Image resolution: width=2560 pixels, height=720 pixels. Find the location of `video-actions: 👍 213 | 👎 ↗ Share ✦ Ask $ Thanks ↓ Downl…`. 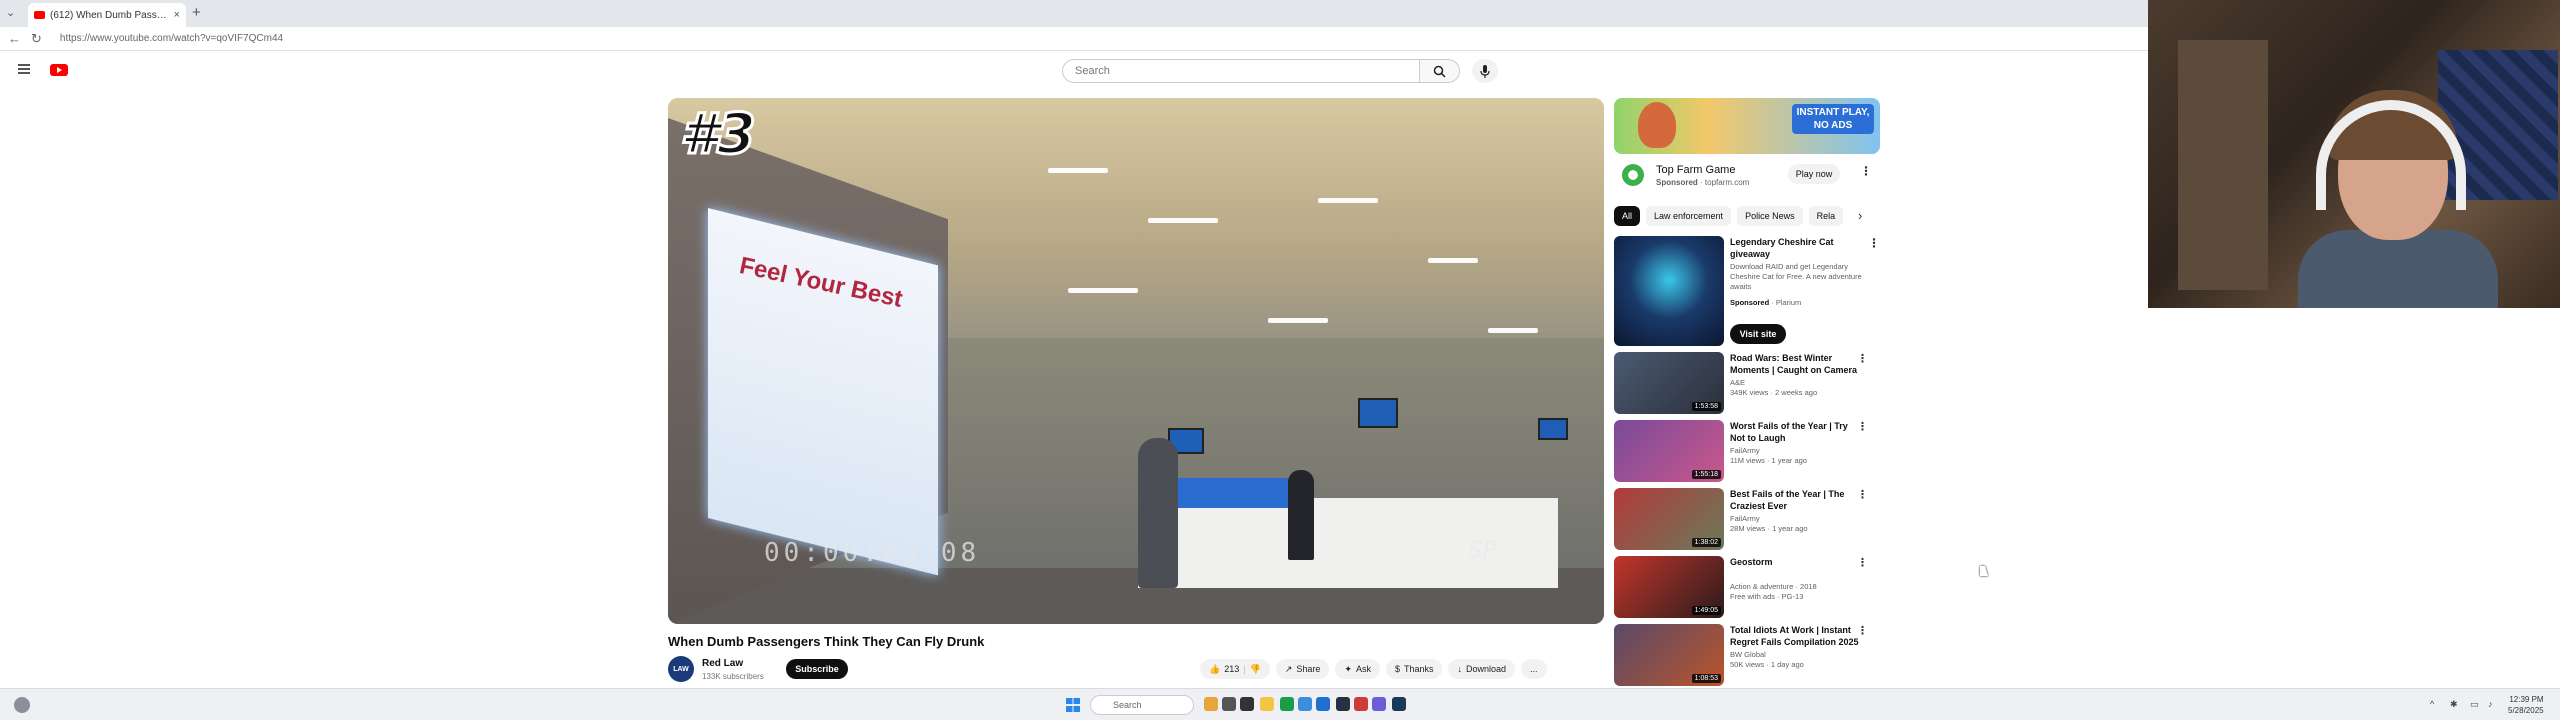

video-actions: 👍 213 | 👎 ↗ Share ✦ Ask $ Thanks ↓ Downl… is located at coordinates (1373, 669).